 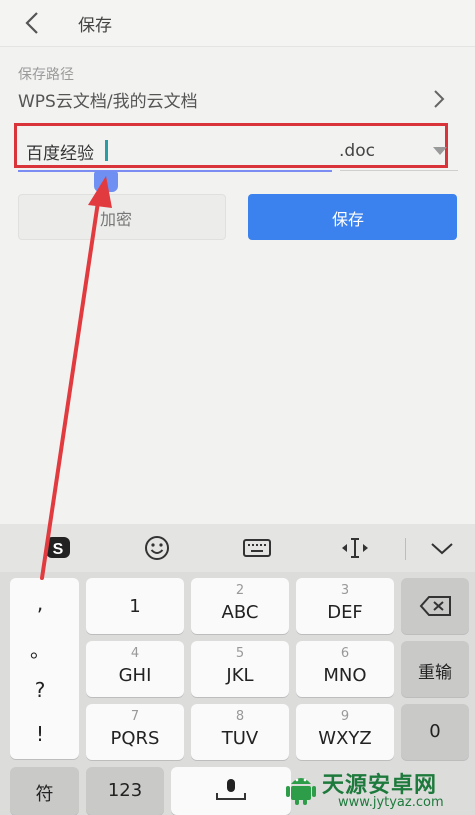 I want to click on key-8: 8 TUV, so click(x=240, y=732).